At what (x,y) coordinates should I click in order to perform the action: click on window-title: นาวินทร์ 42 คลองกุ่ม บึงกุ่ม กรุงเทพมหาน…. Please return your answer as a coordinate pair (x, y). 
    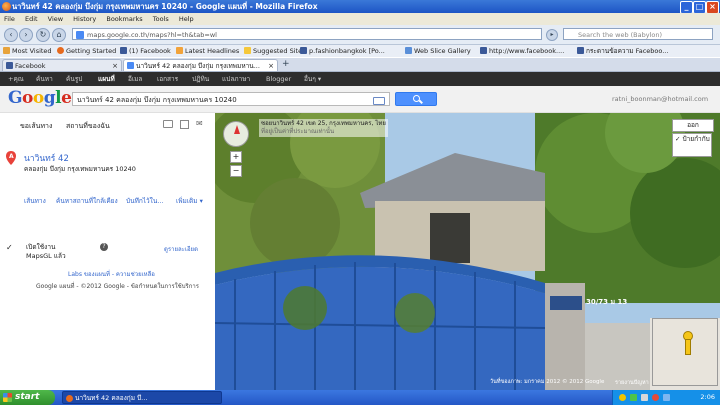
    Looking at the image, I should click on (165, 6).